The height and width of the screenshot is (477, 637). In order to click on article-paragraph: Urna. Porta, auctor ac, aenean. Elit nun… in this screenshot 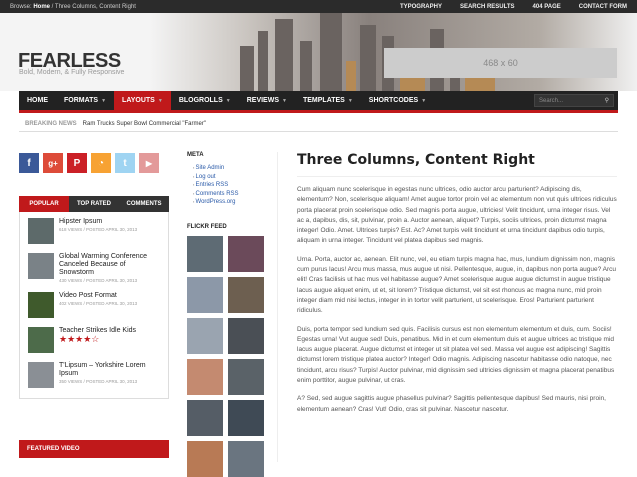, I will do `click(457, 285)`.